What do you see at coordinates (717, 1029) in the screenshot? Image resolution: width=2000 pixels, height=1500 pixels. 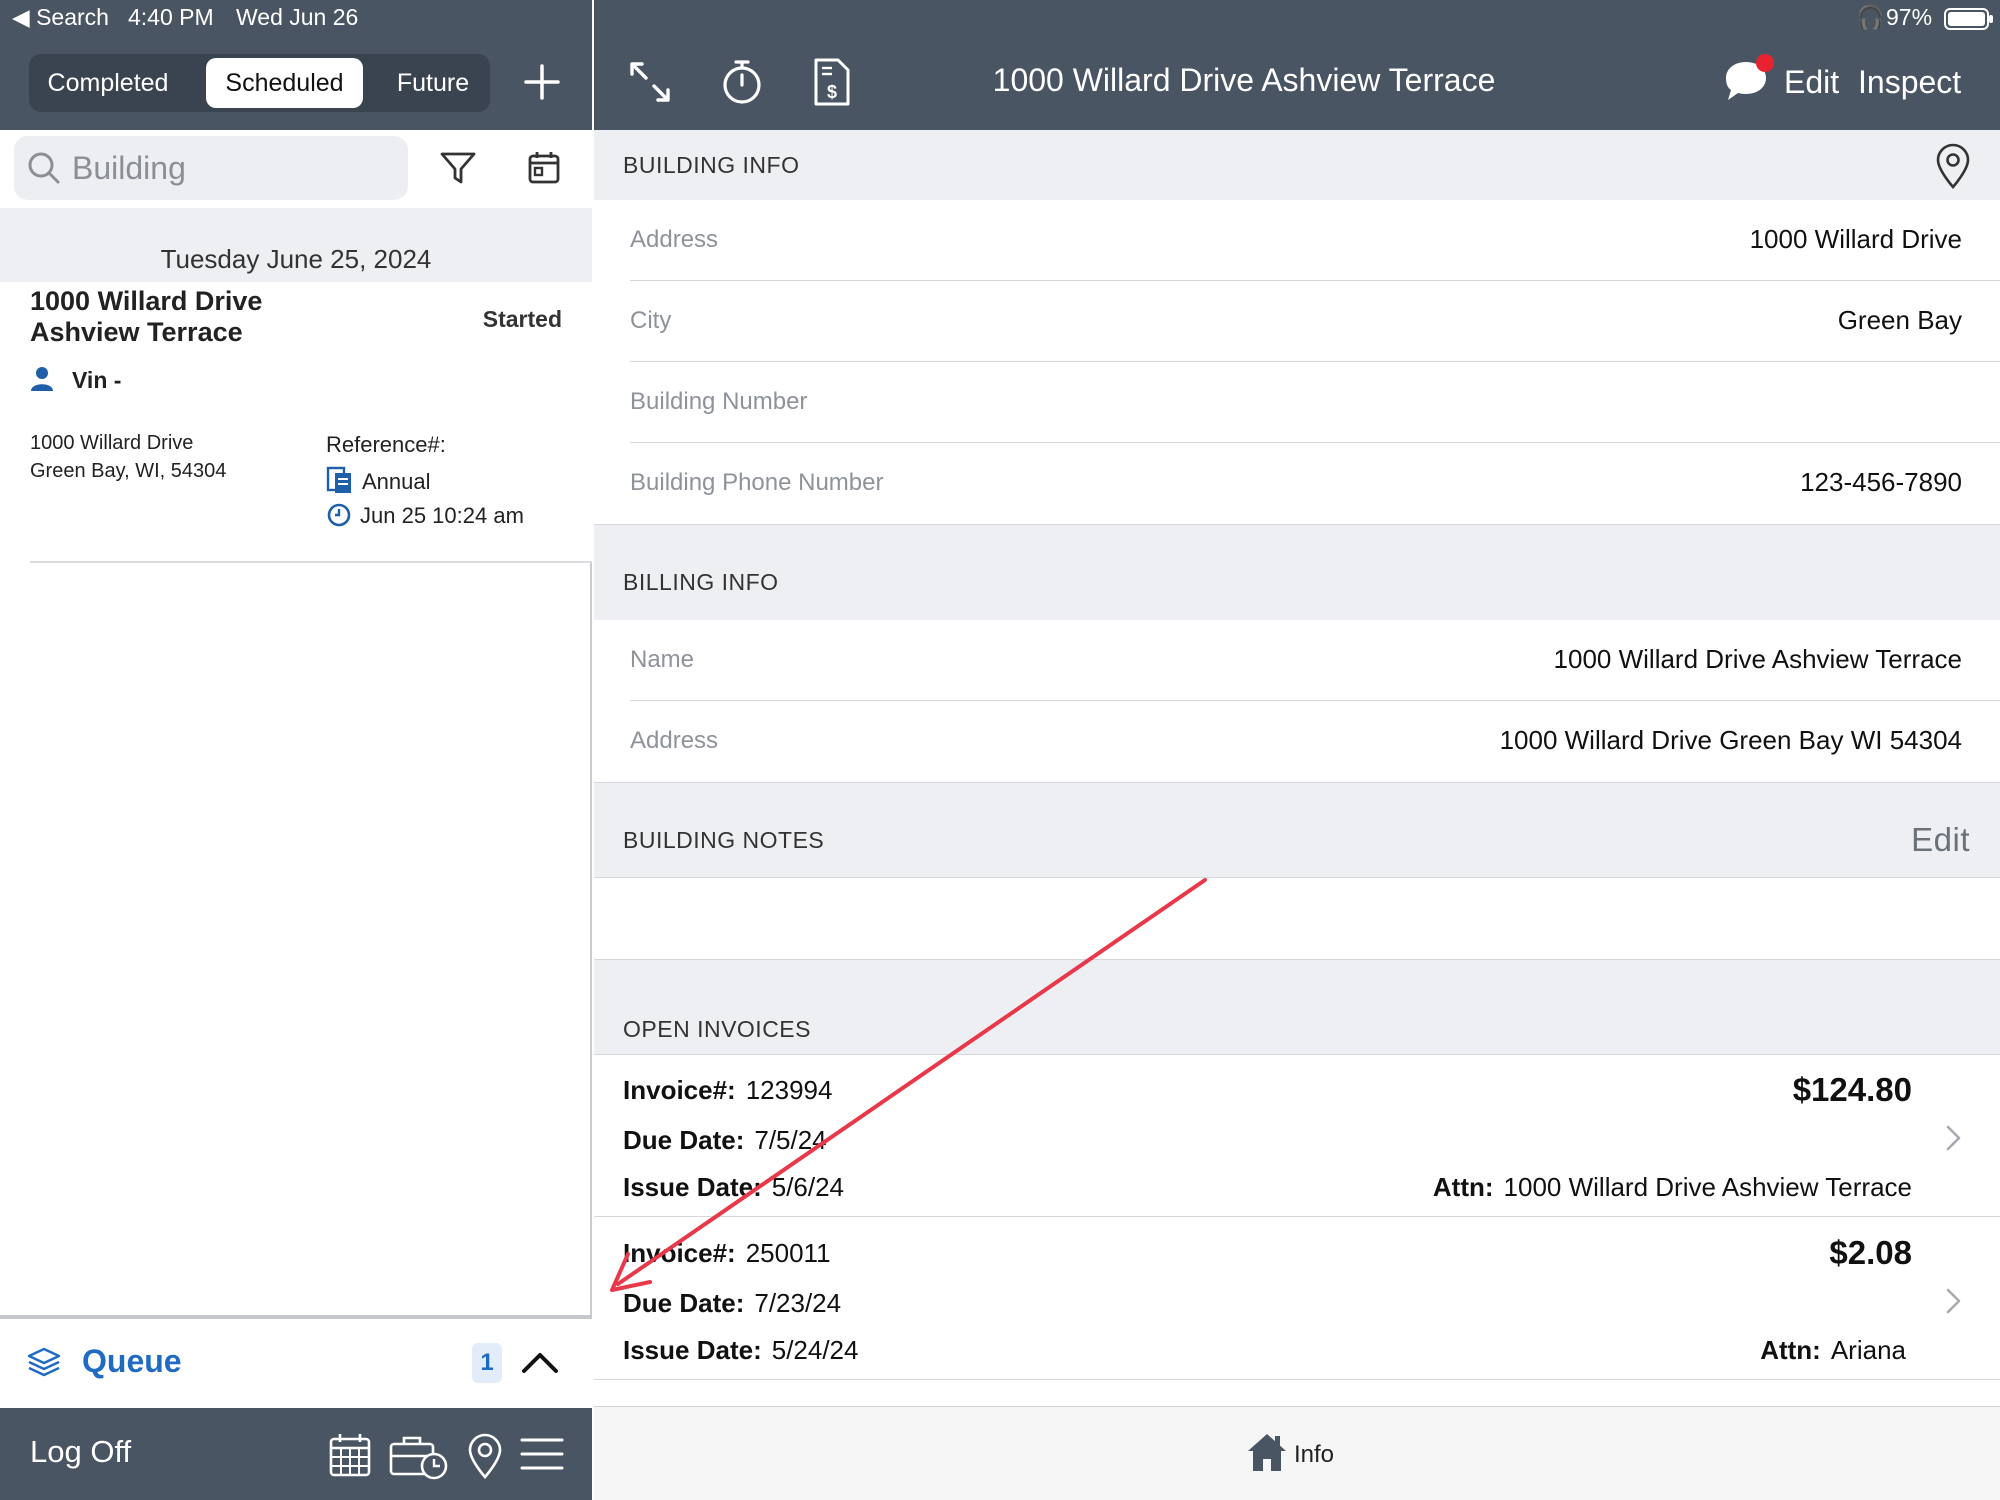 I see `open-invoices-title: OPEN INVOICES` at bounding box center [717, 1029].